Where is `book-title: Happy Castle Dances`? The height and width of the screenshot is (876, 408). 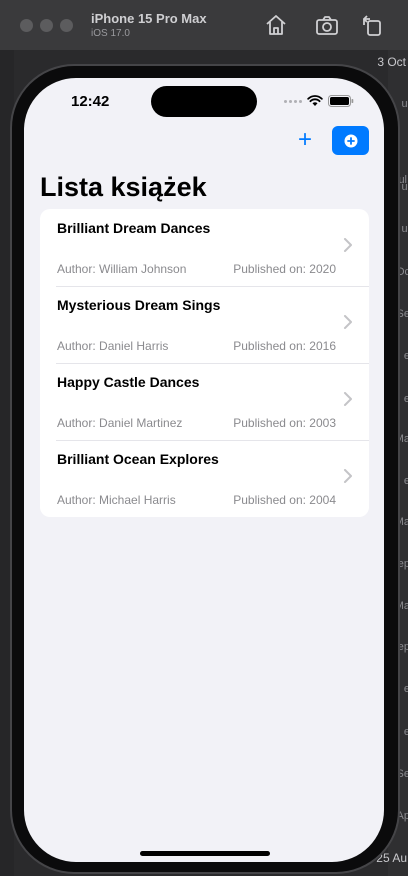
book-title: Happy Castle Dances is located at coordinates (128, 382).